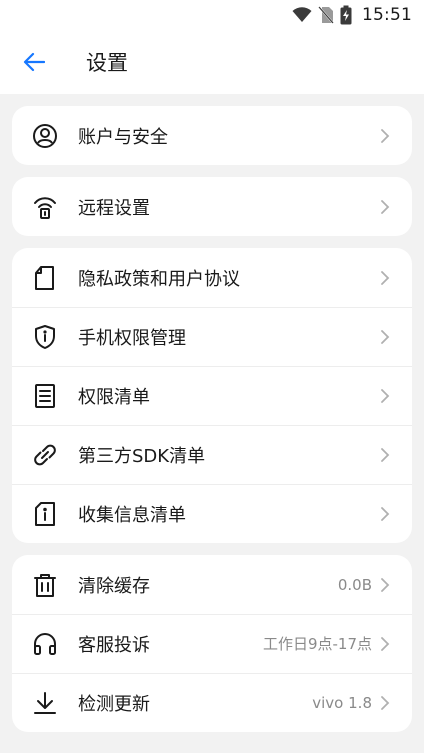  What do you see at coordinates (302, 14) in the screenshot?
I see `wifi-icon` at bounding box center [302, 14].